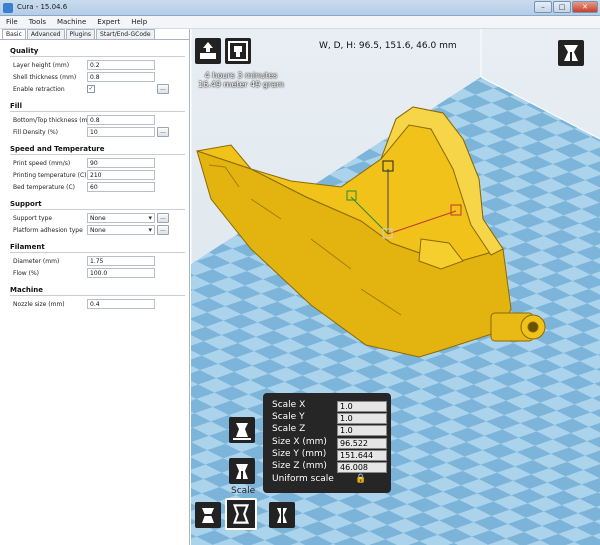  Describe the element at coordinates (362, 430) in the screenshot. I see `scale-z-input: 1.0` at that location.